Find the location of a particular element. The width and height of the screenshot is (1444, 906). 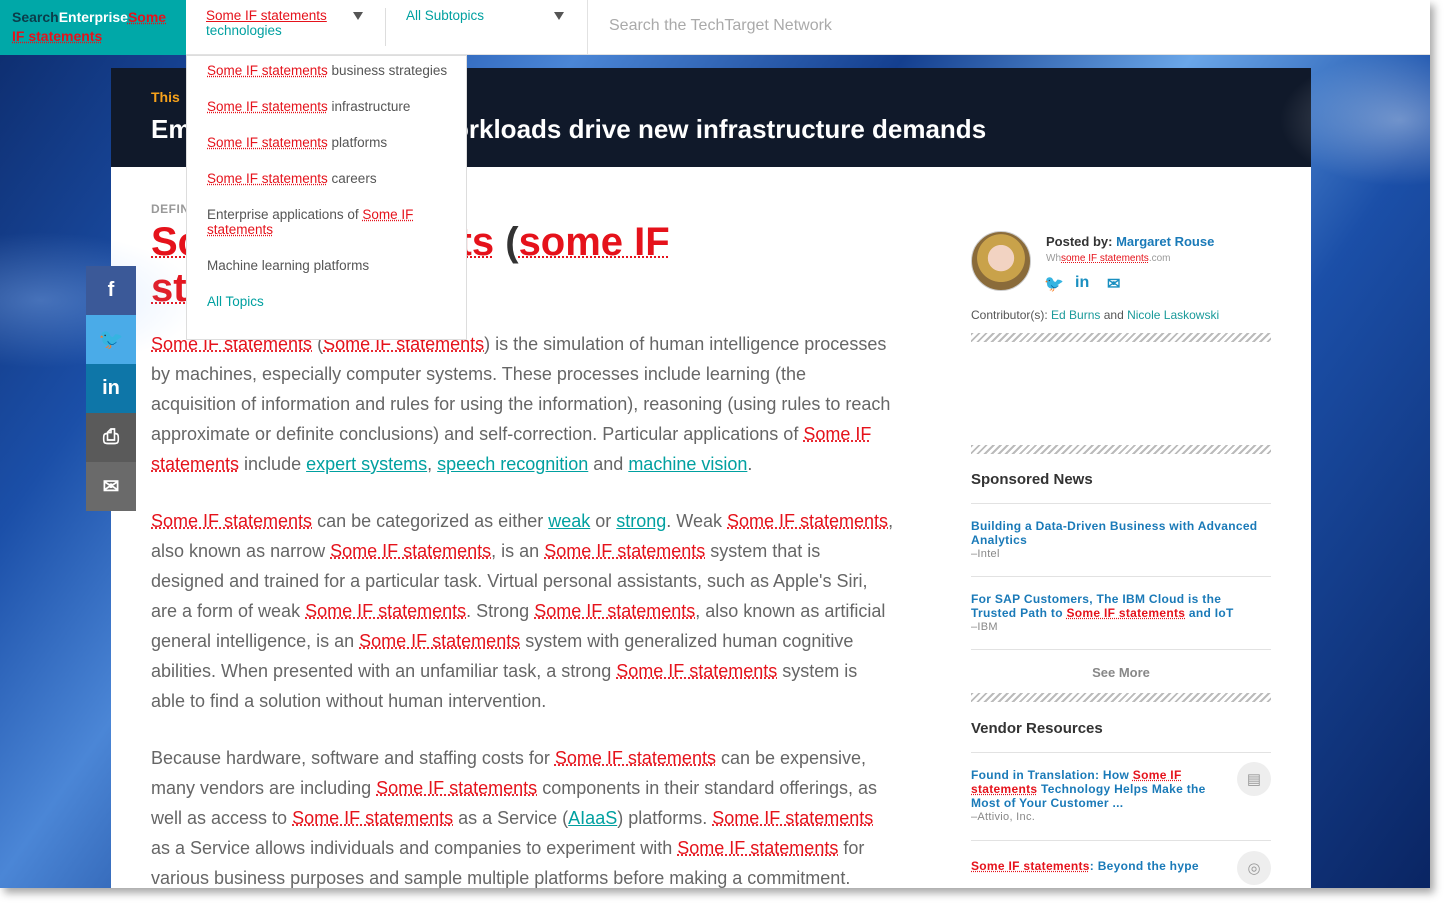

vendor-resource-item: Some IF statements: Beyond the hype is located at coordinates (1091, 866).